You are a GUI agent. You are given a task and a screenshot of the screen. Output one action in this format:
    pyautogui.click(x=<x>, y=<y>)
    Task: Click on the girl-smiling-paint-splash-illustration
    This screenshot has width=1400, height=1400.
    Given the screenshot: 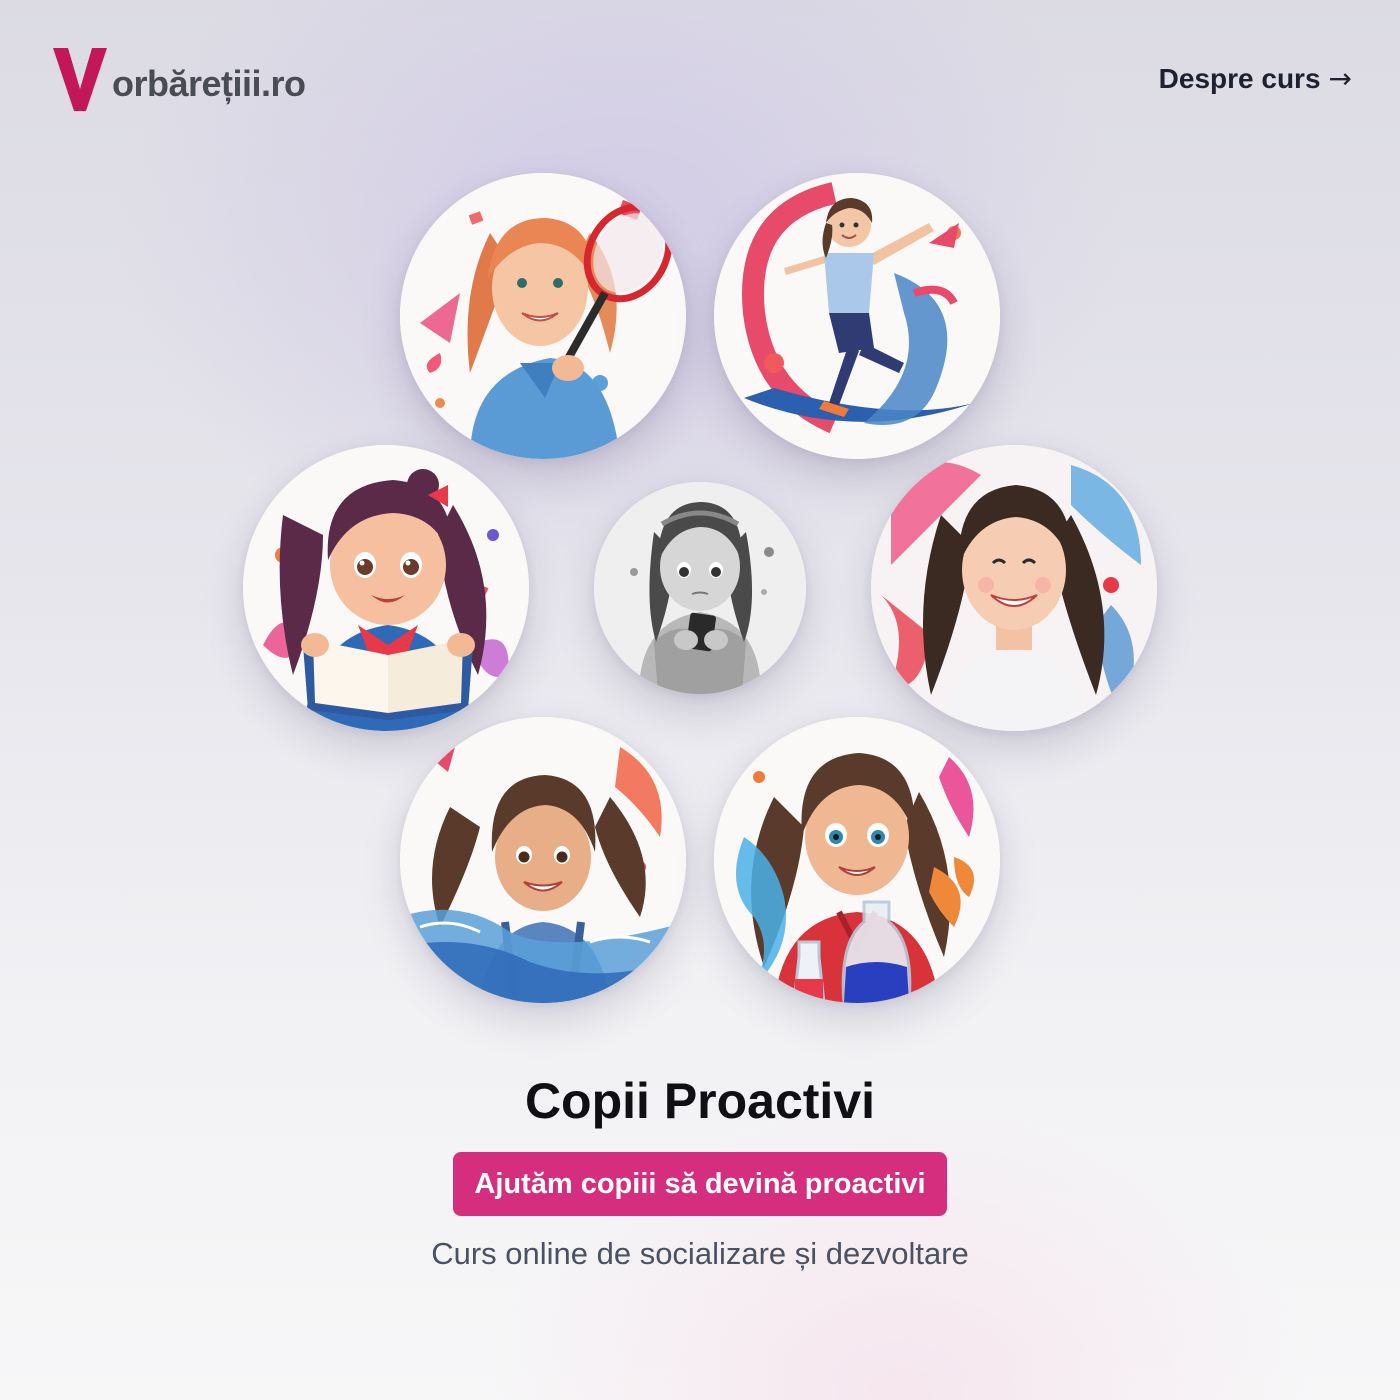 What is the action you would take?
    pyautogui.click(x=1014, y=588)
    